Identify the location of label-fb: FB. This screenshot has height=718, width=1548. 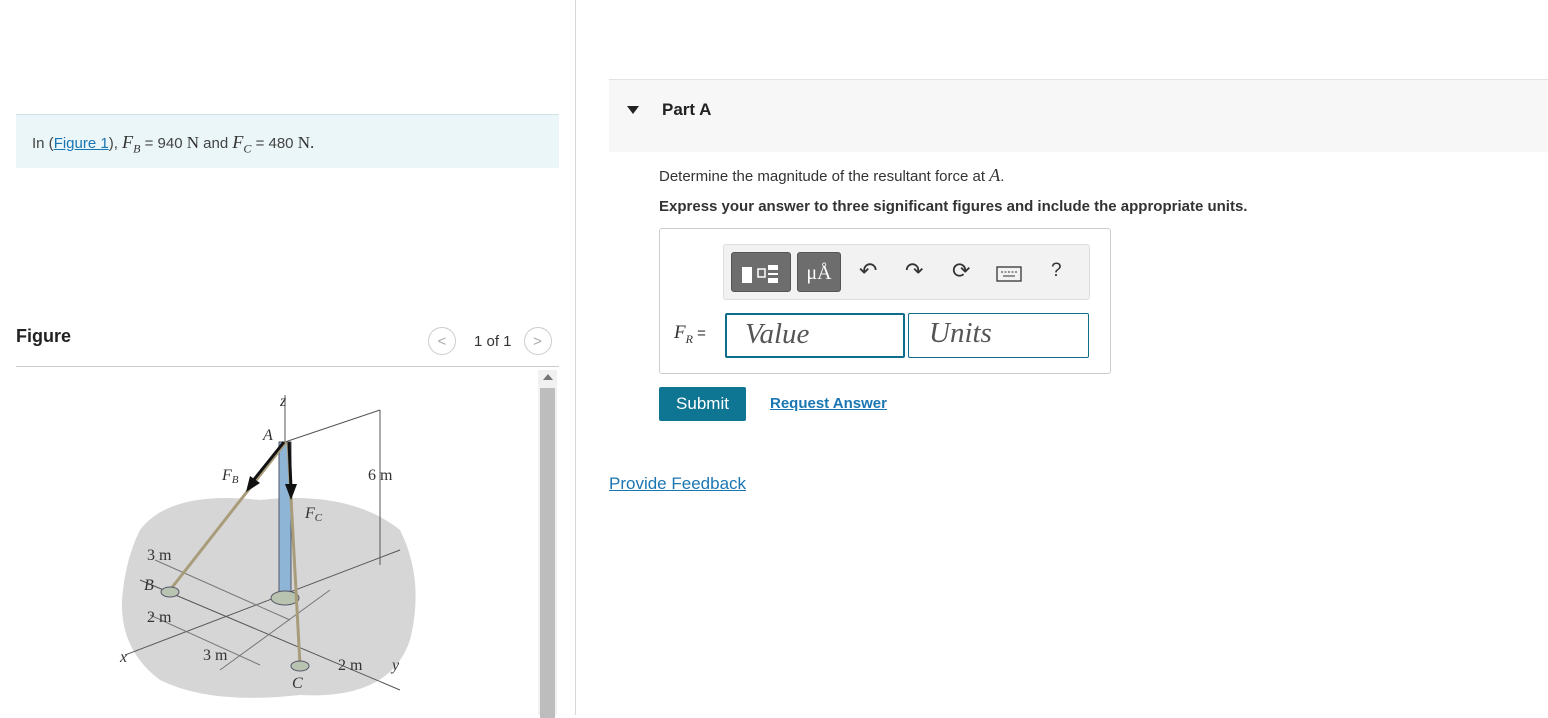
(230, 476).